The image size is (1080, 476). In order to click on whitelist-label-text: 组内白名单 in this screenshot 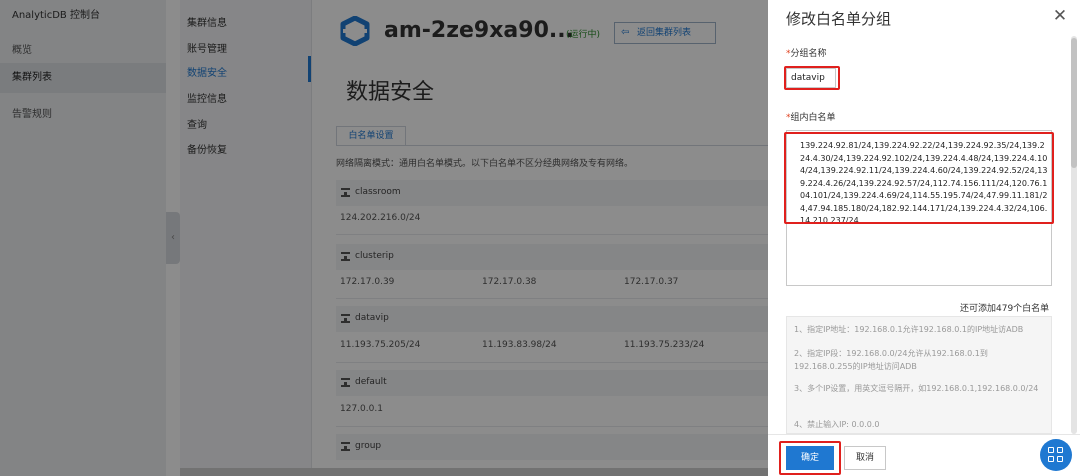, I will do `click(813, 118)`.